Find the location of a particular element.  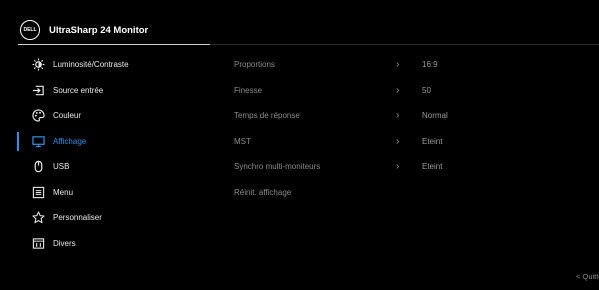

info-icon is located at coordinates (38, 243).